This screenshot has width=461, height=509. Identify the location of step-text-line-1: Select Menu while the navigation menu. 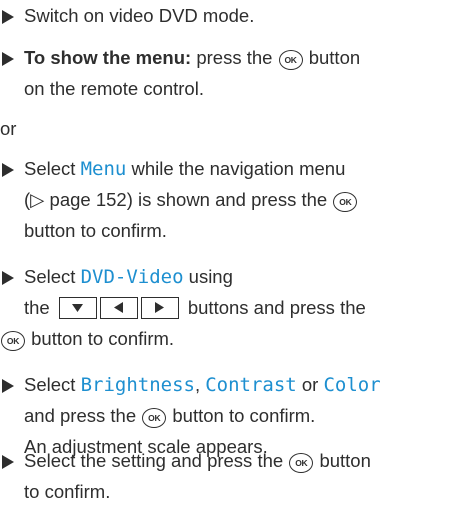
(185, 169).